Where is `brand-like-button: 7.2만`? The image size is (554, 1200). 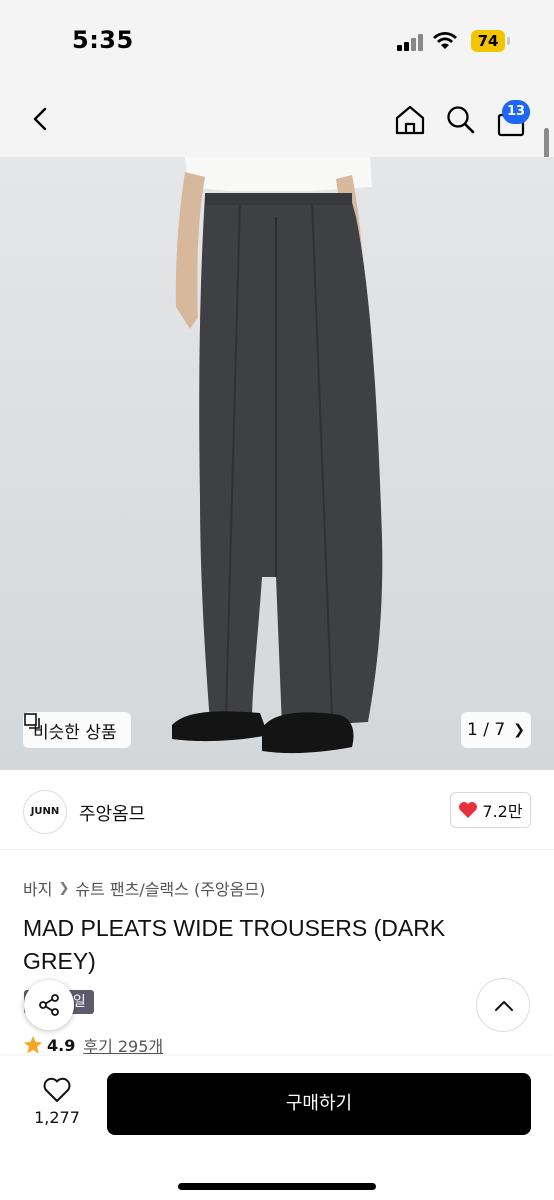 brand-like-button: 7.2만 is located at coordinates (490, 810).